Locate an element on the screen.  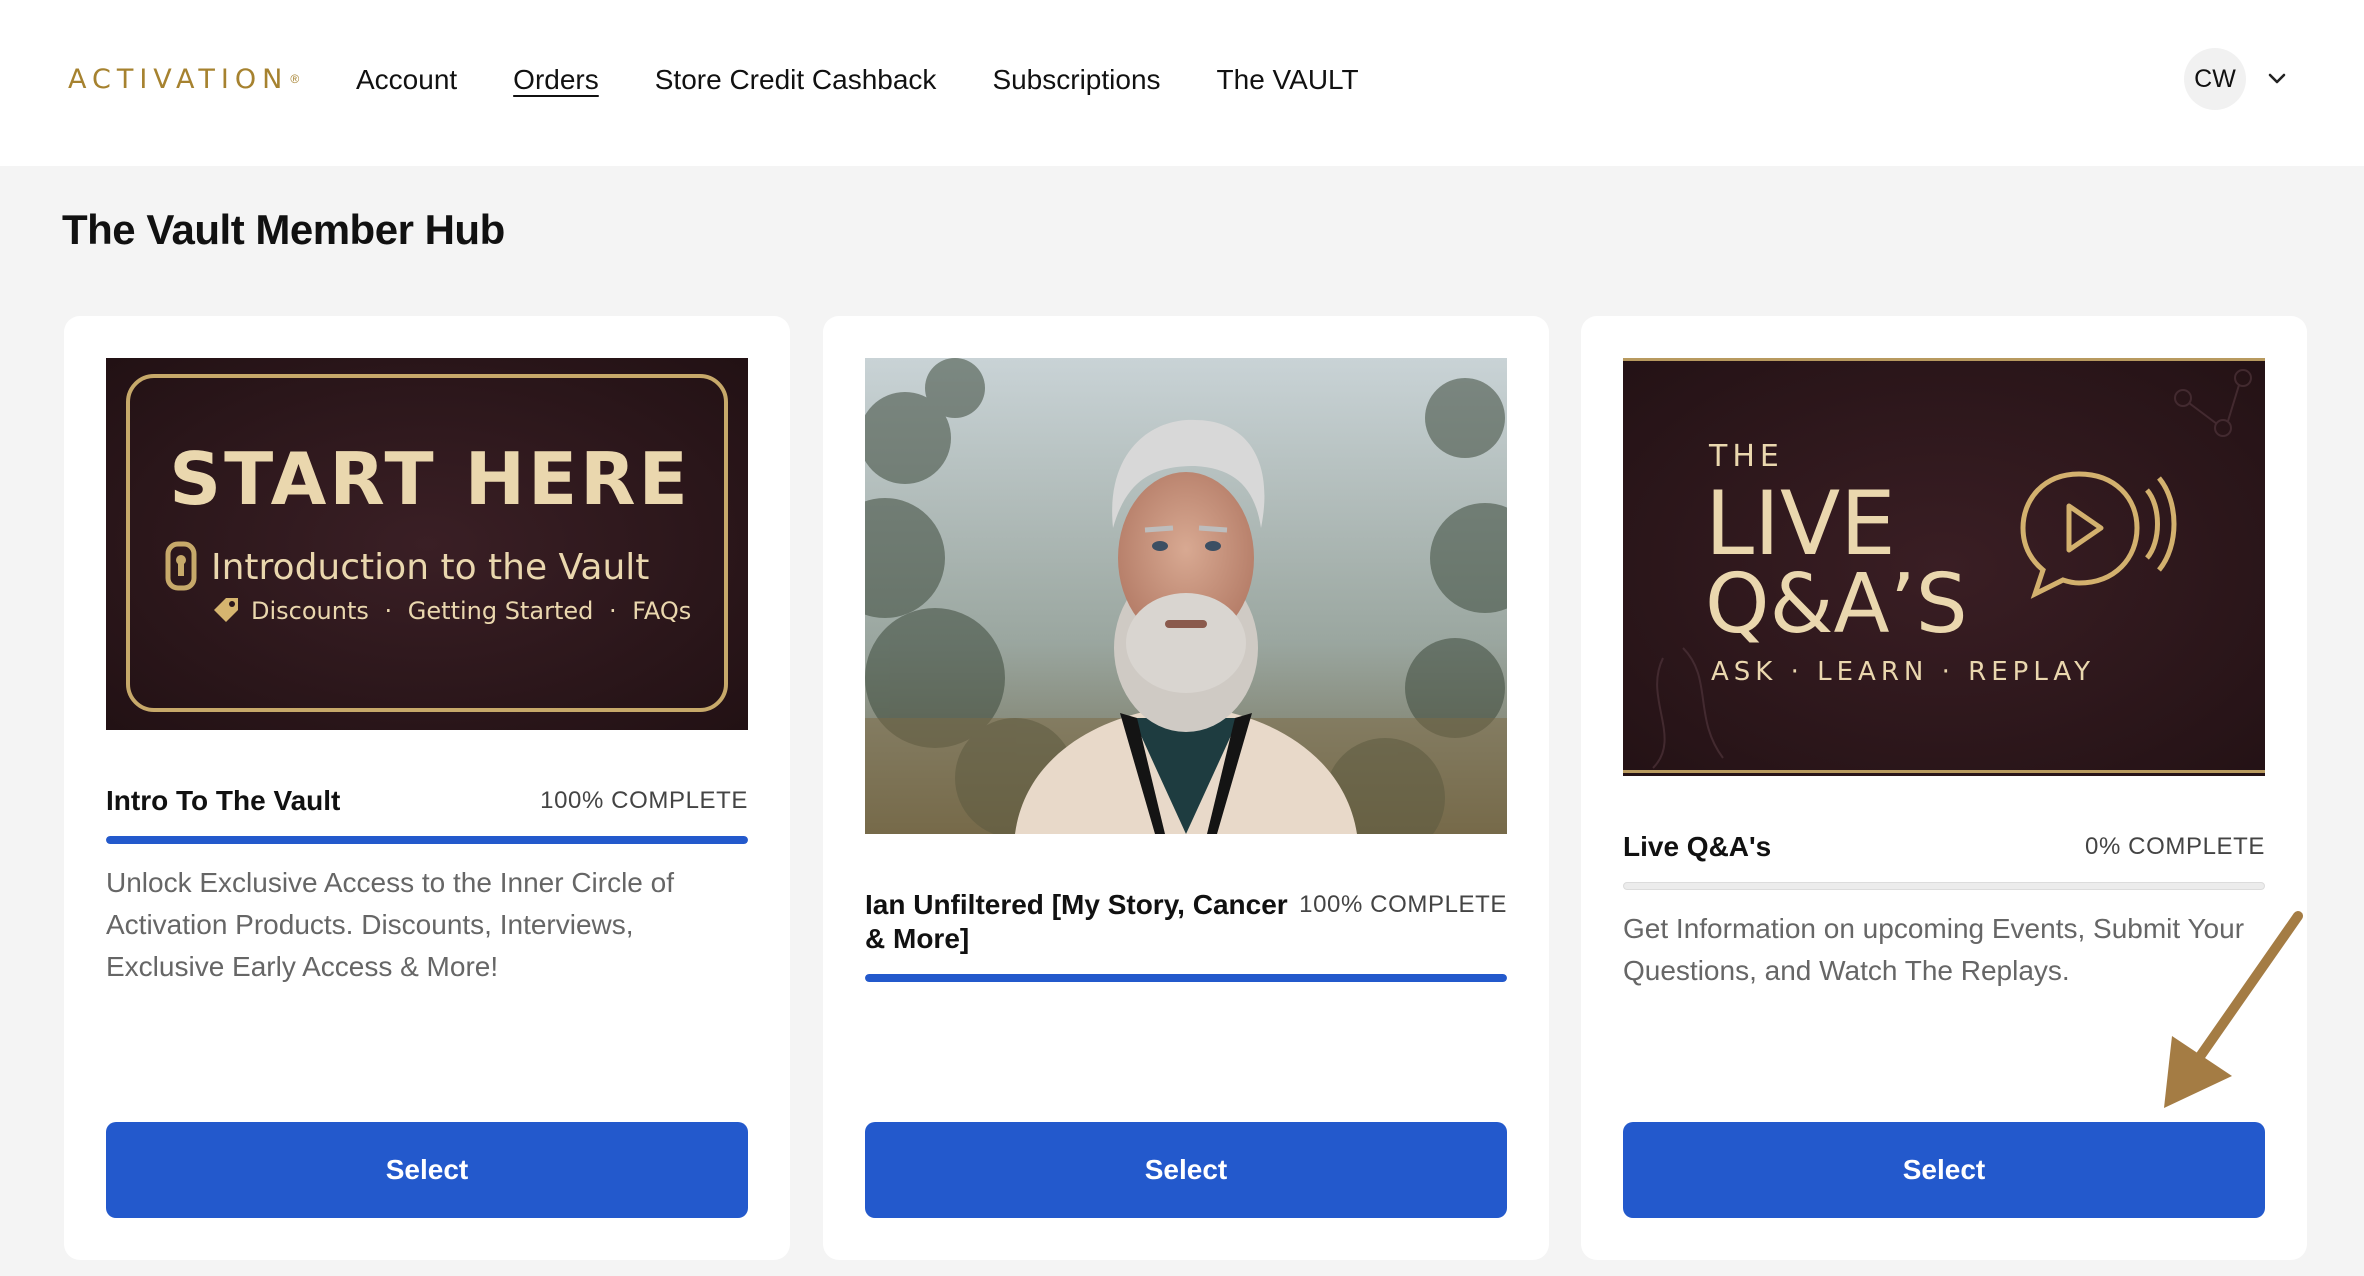
portrait-photo is located at coordinates (1186, 596).